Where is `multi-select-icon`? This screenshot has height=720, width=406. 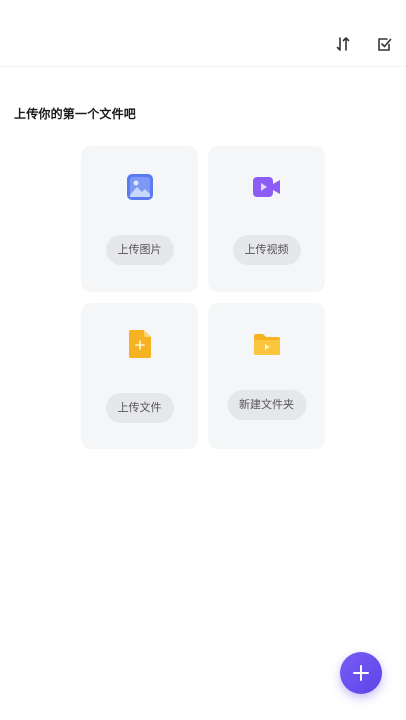
multi-select-icon is located at coordinates (384, 44).